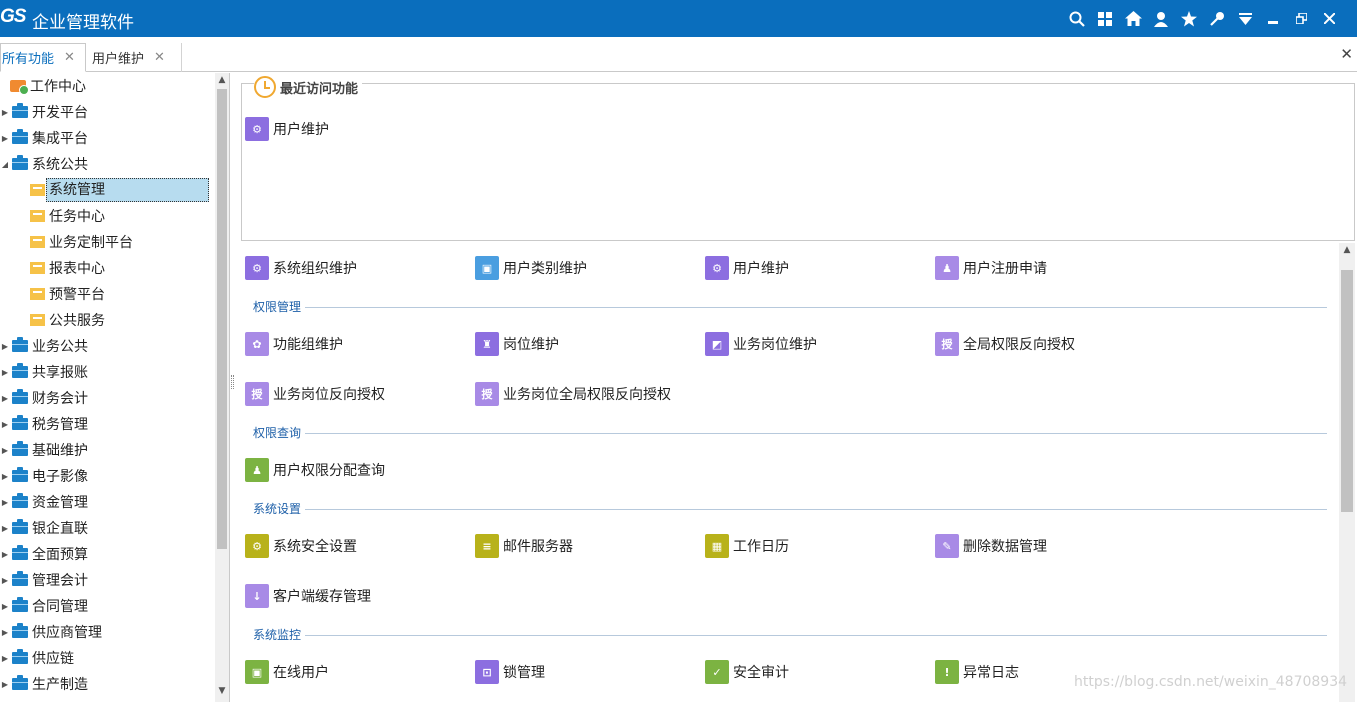 This screenshot has height=702, width=1357. Describe the element at coordinates (81, 242) in the screenshot. I see `tree-item-biz-custom: 业务定制平台` at that location.